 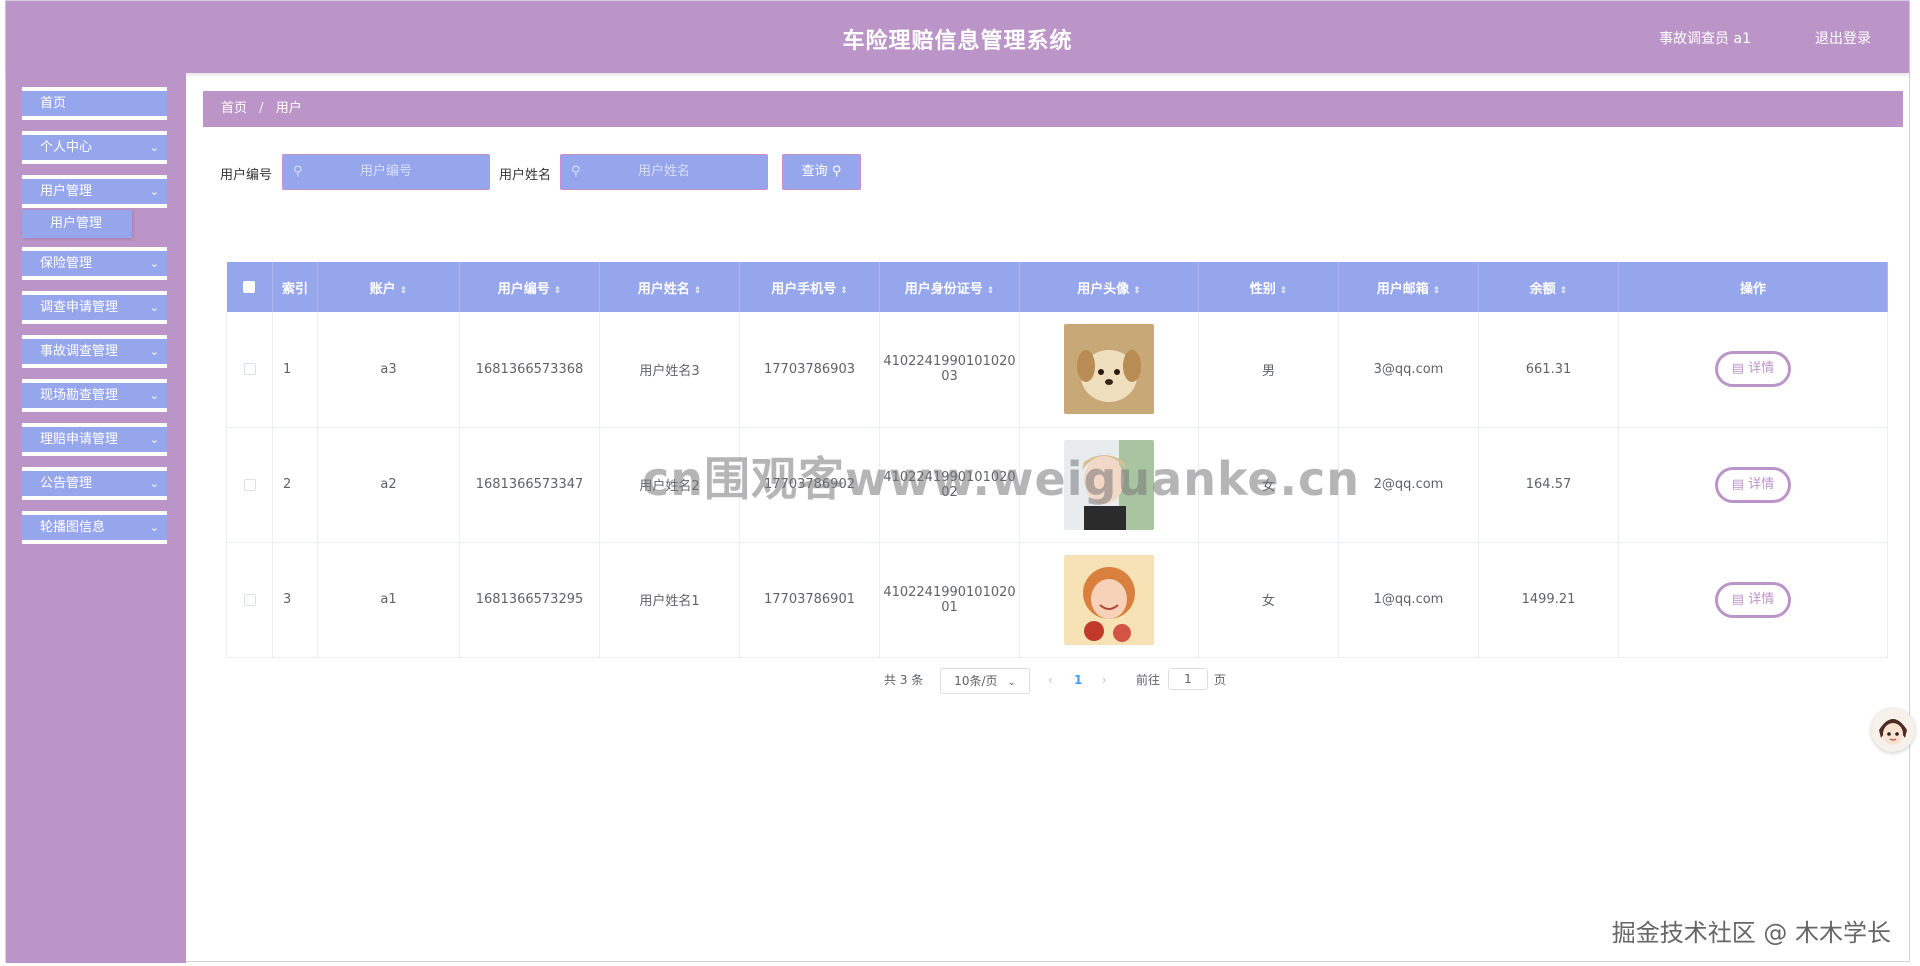 I want to click on id-card-line: 4102241990101020, so click(x=949, y=592).